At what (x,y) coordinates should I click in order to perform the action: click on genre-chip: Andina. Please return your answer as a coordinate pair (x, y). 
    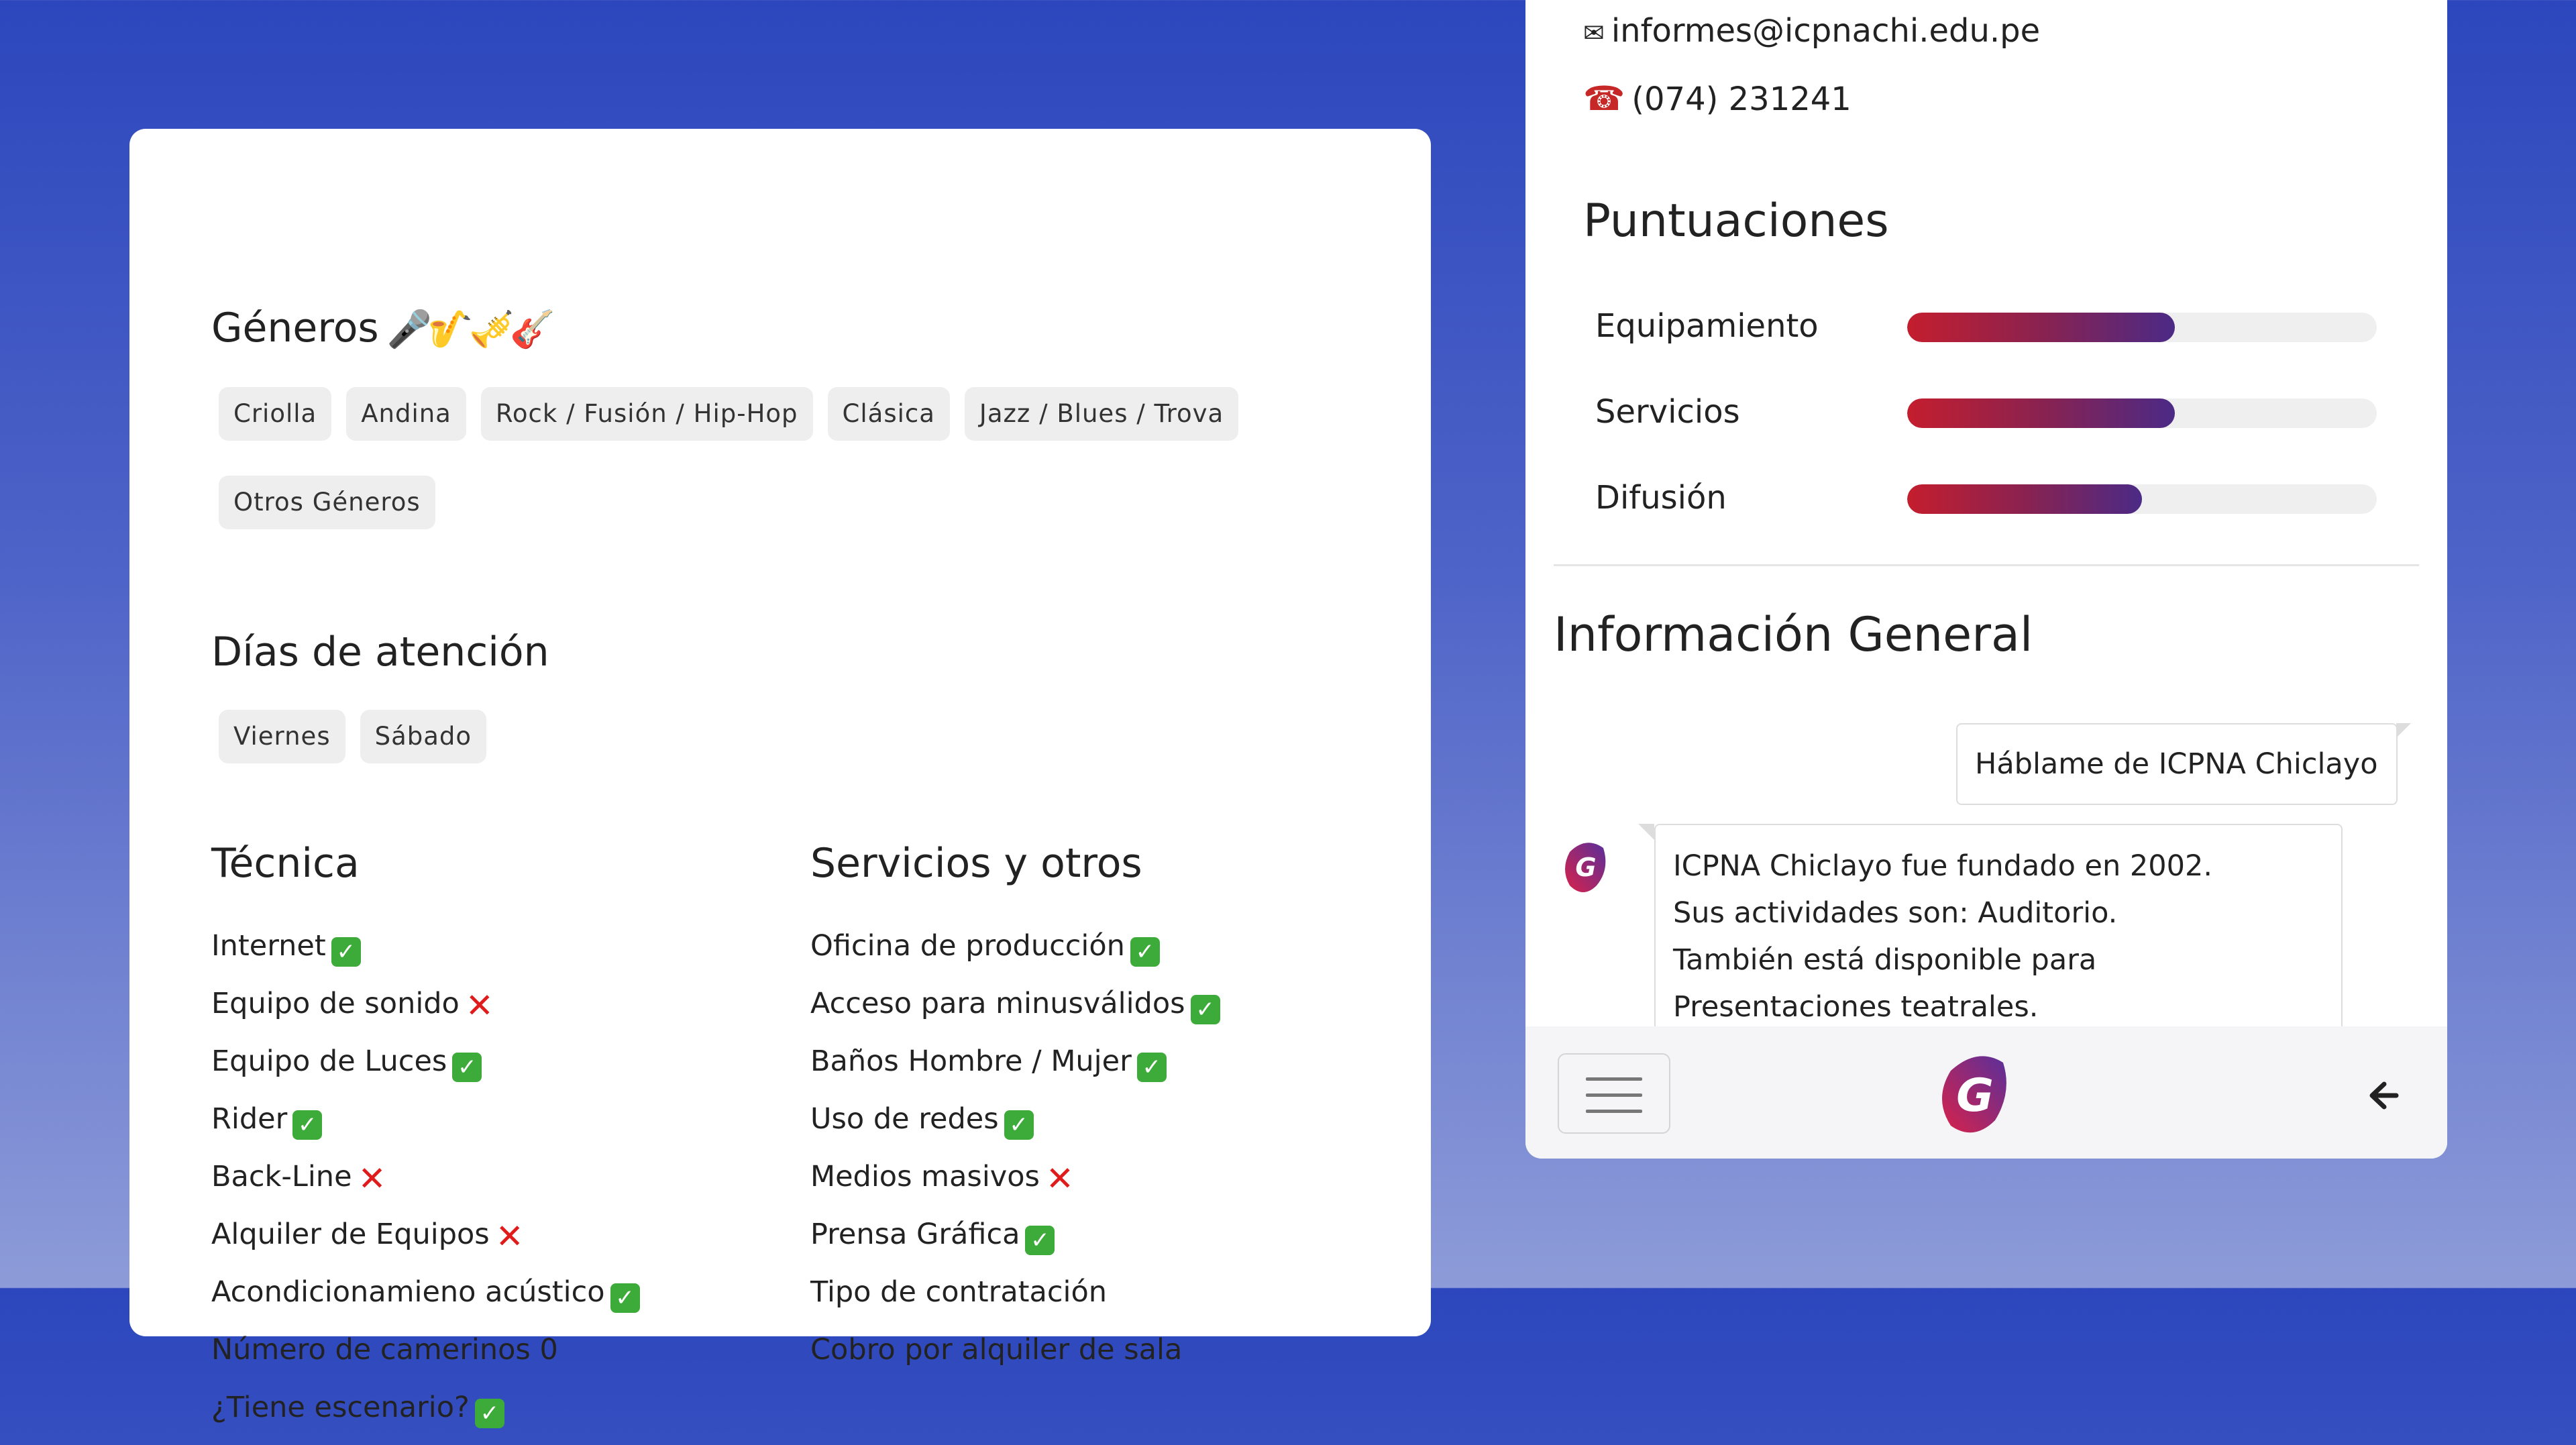
    Looking at the image, I should click on (406, 414).